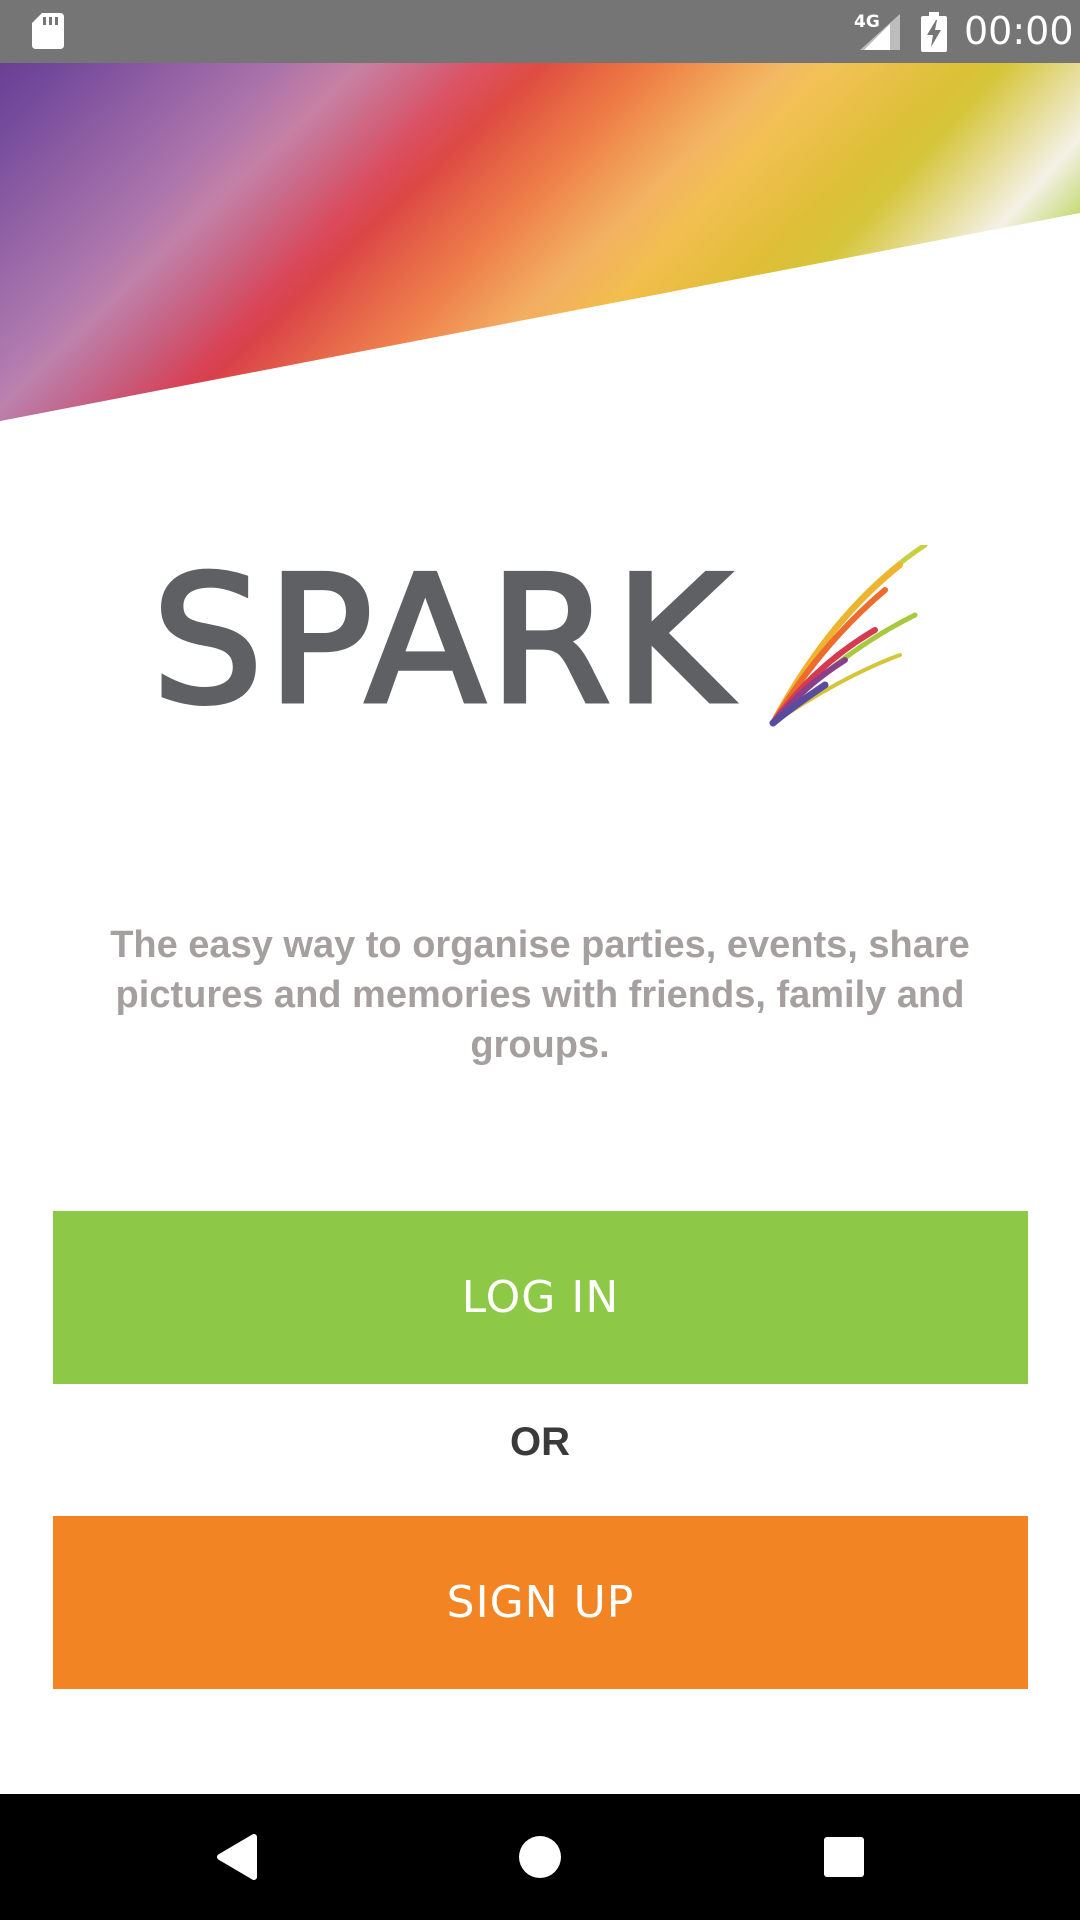  What do you see at coordinates (540, 1297) in the screenshot?
I see `login-button: LOG IN` at bounding box center [540, 1297].